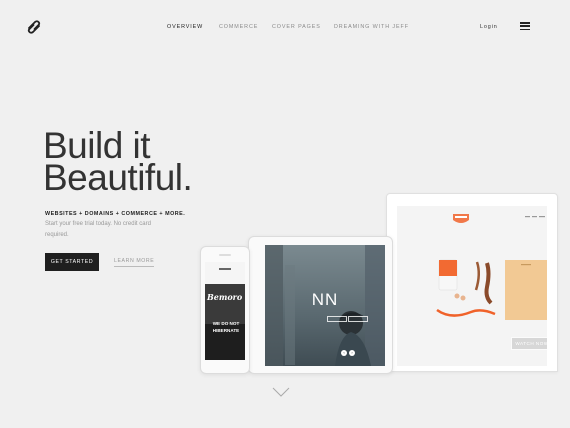 This screenshot has width=570, height=428. I want to click on tablet-screen: NN ‹ ›, so click(325, 305).